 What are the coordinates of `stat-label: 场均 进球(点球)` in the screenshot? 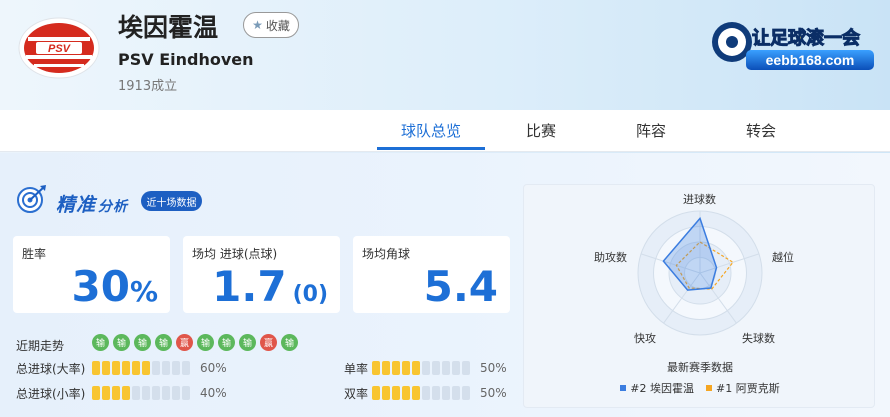 It's located at (235, 254).